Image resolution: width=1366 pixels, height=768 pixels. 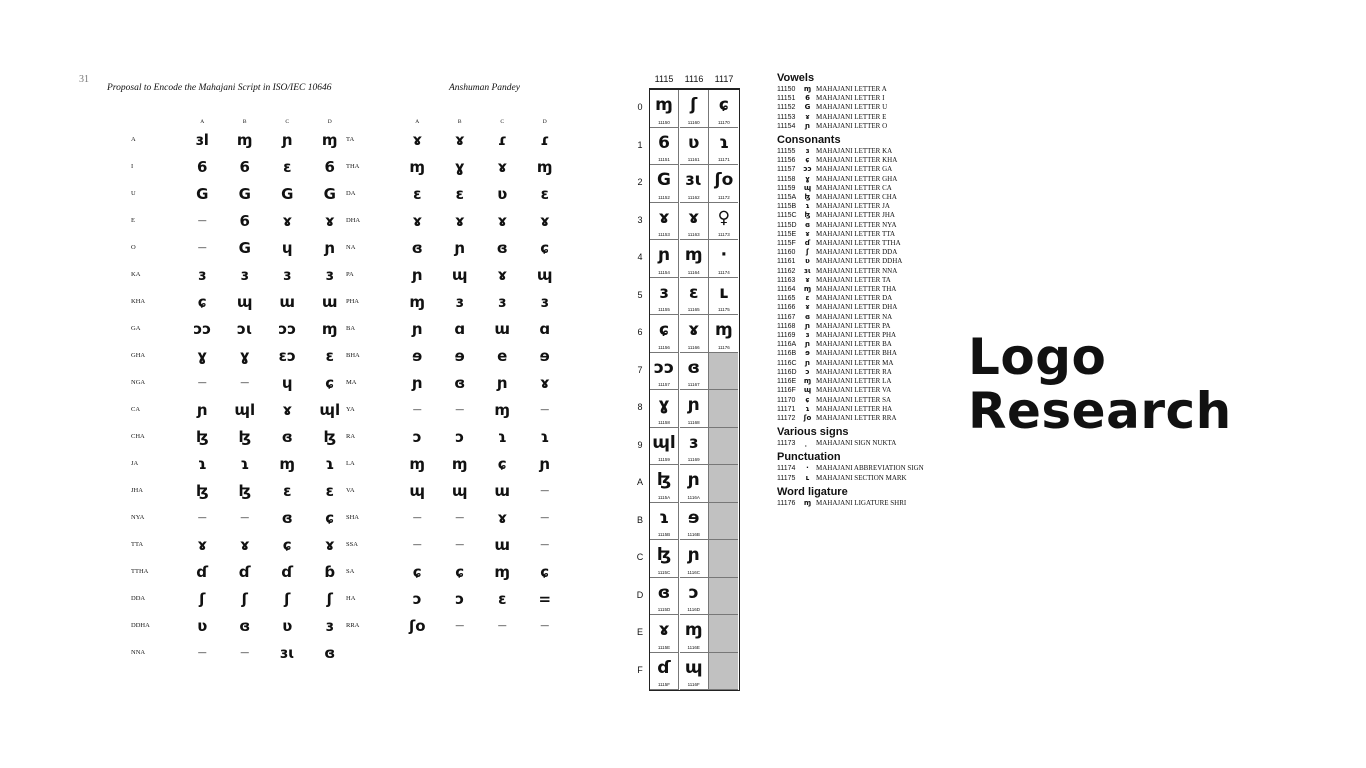 I want to click on name-list-entry: 1115D ɞ MAHAJANI LETTER NYA, so click(x=872, y=225).